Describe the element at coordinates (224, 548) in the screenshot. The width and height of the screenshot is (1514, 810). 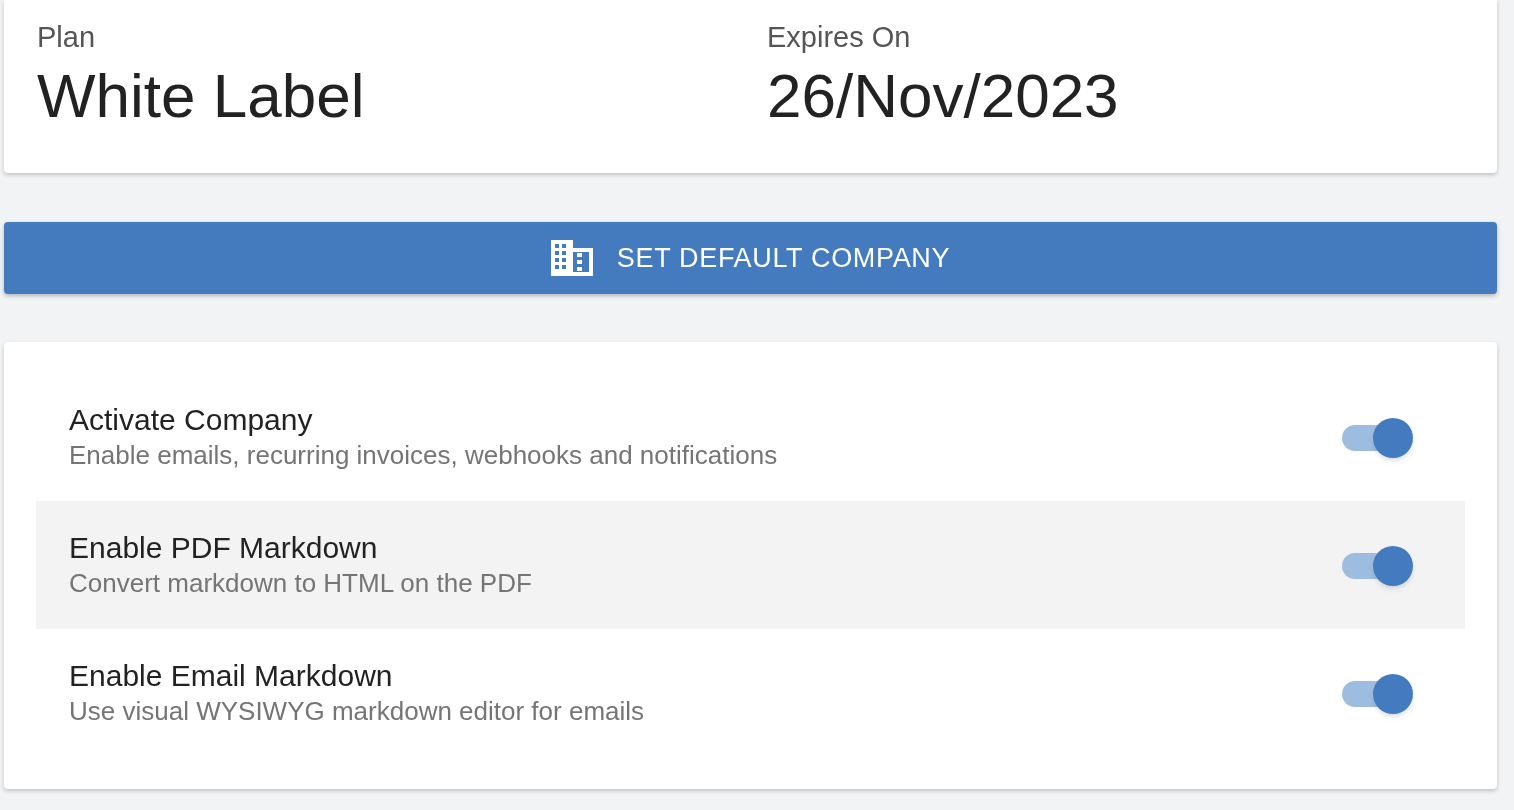
I see `setting-title: Enable PDF Markdown` at that location.